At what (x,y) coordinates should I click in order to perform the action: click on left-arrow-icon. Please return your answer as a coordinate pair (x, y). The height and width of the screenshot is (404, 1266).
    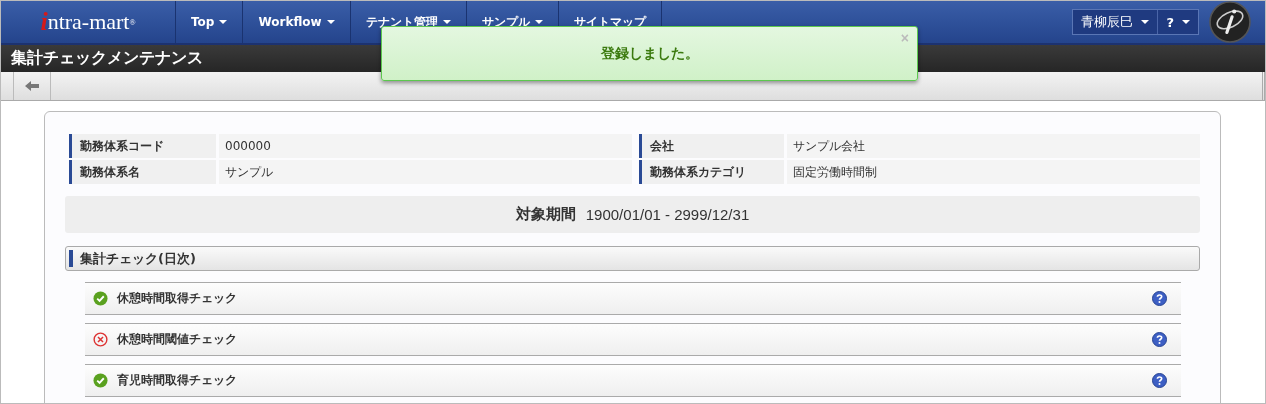
    Looking at the image, I should click on (32, 86).